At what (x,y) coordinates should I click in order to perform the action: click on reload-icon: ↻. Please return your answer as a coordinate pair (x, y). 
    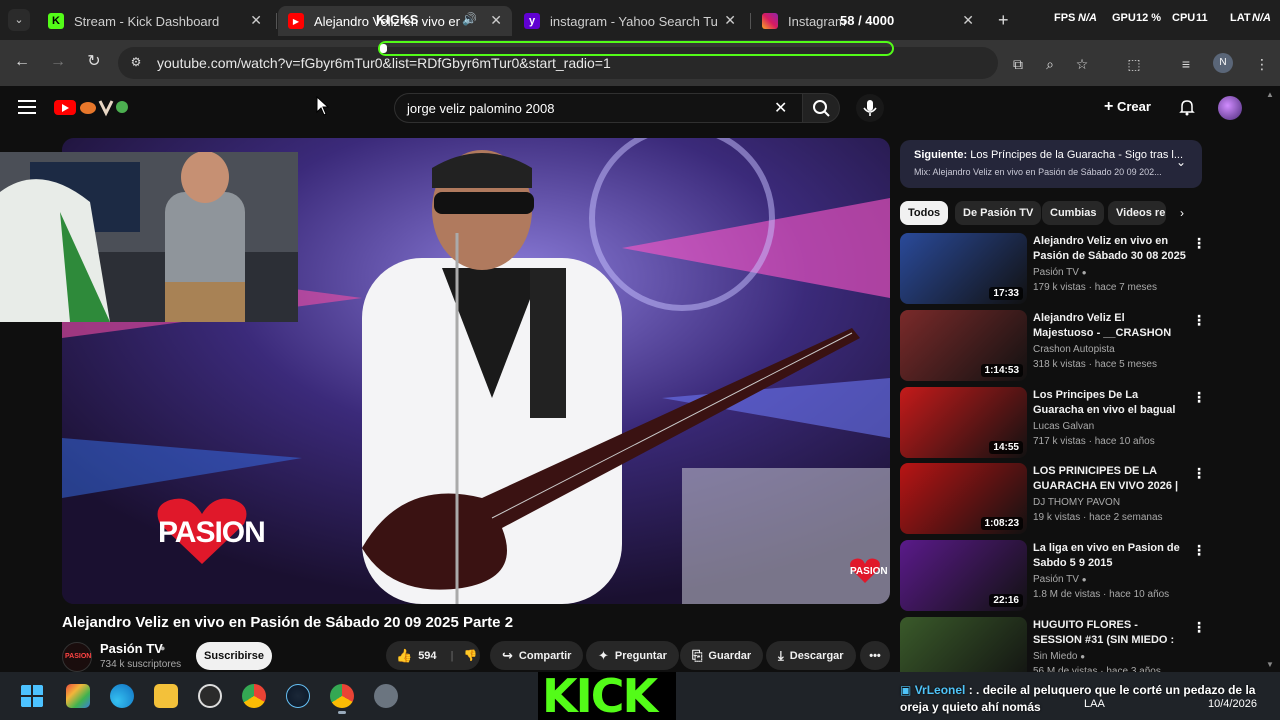
    Looking at the image, I should click on (94, 62).